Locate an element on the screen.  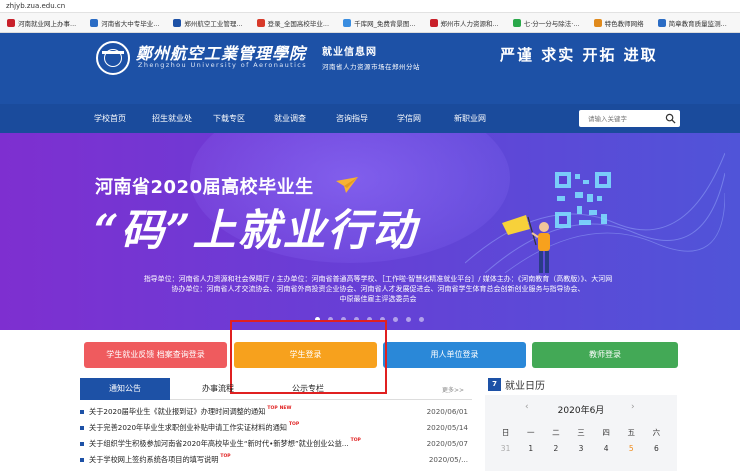
bookmark-label: 特色教师网络 is located at coordinates (624, 23).